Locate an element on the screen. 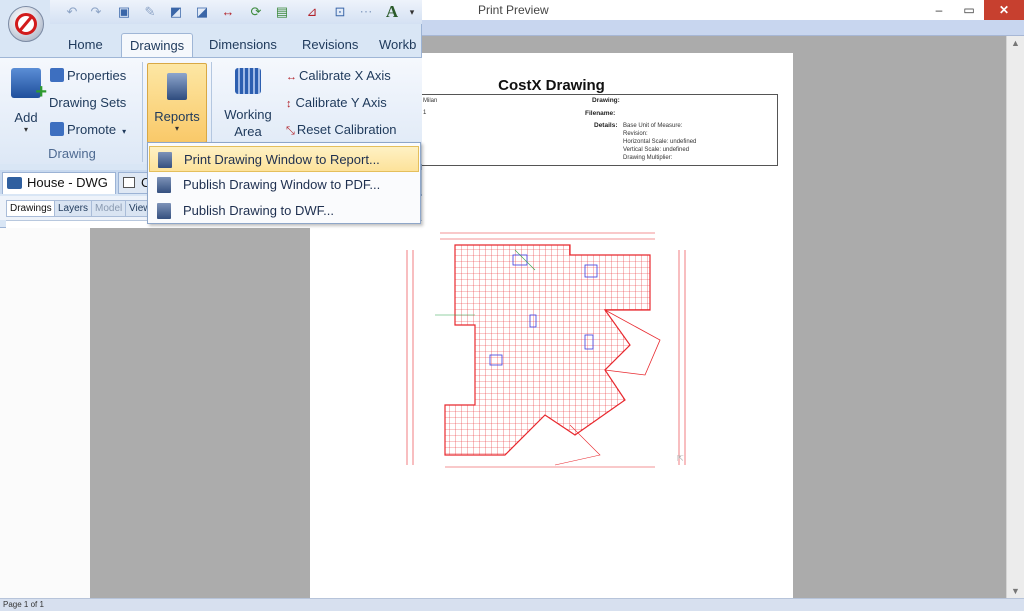 The image size is (1024, 611). group-separator is located at coordinates (142, 112).